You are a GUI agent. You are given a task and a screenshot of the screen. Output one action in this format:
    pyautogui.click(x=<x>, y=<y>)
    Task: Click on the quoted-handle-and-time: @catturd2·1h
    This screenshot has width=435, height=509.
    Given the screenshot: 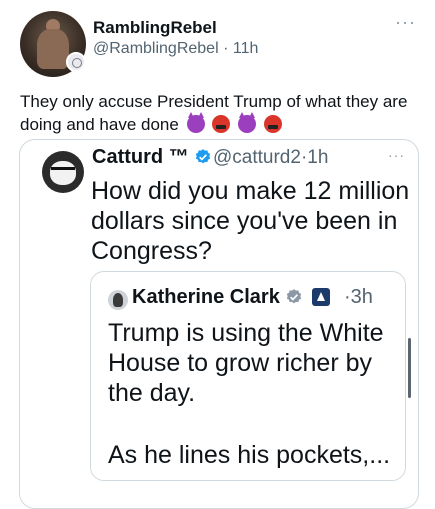 What is the action you would take?
    pyautogui.click(x=270, y=158)
    